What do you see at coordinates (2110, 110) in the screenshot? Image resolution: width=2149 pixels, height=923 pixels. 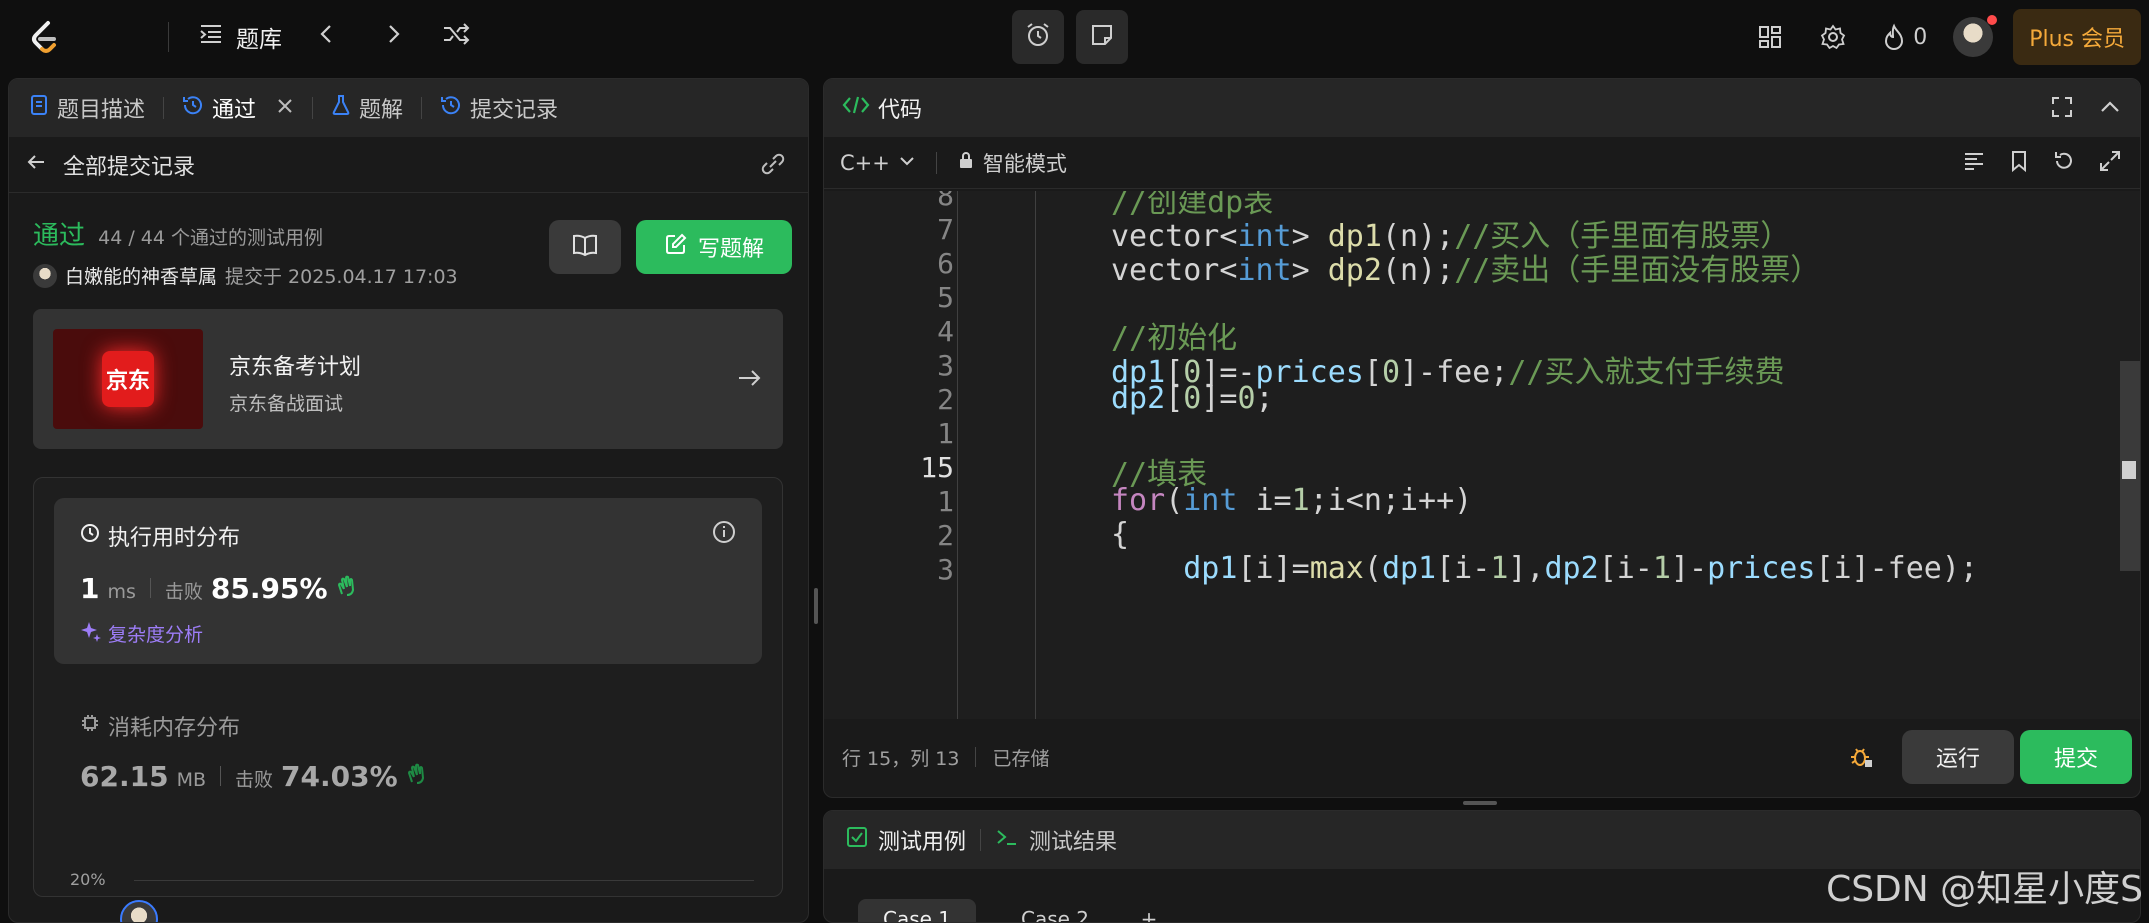 I see `chevron-up-icon` at bounding box center [2110, 110].